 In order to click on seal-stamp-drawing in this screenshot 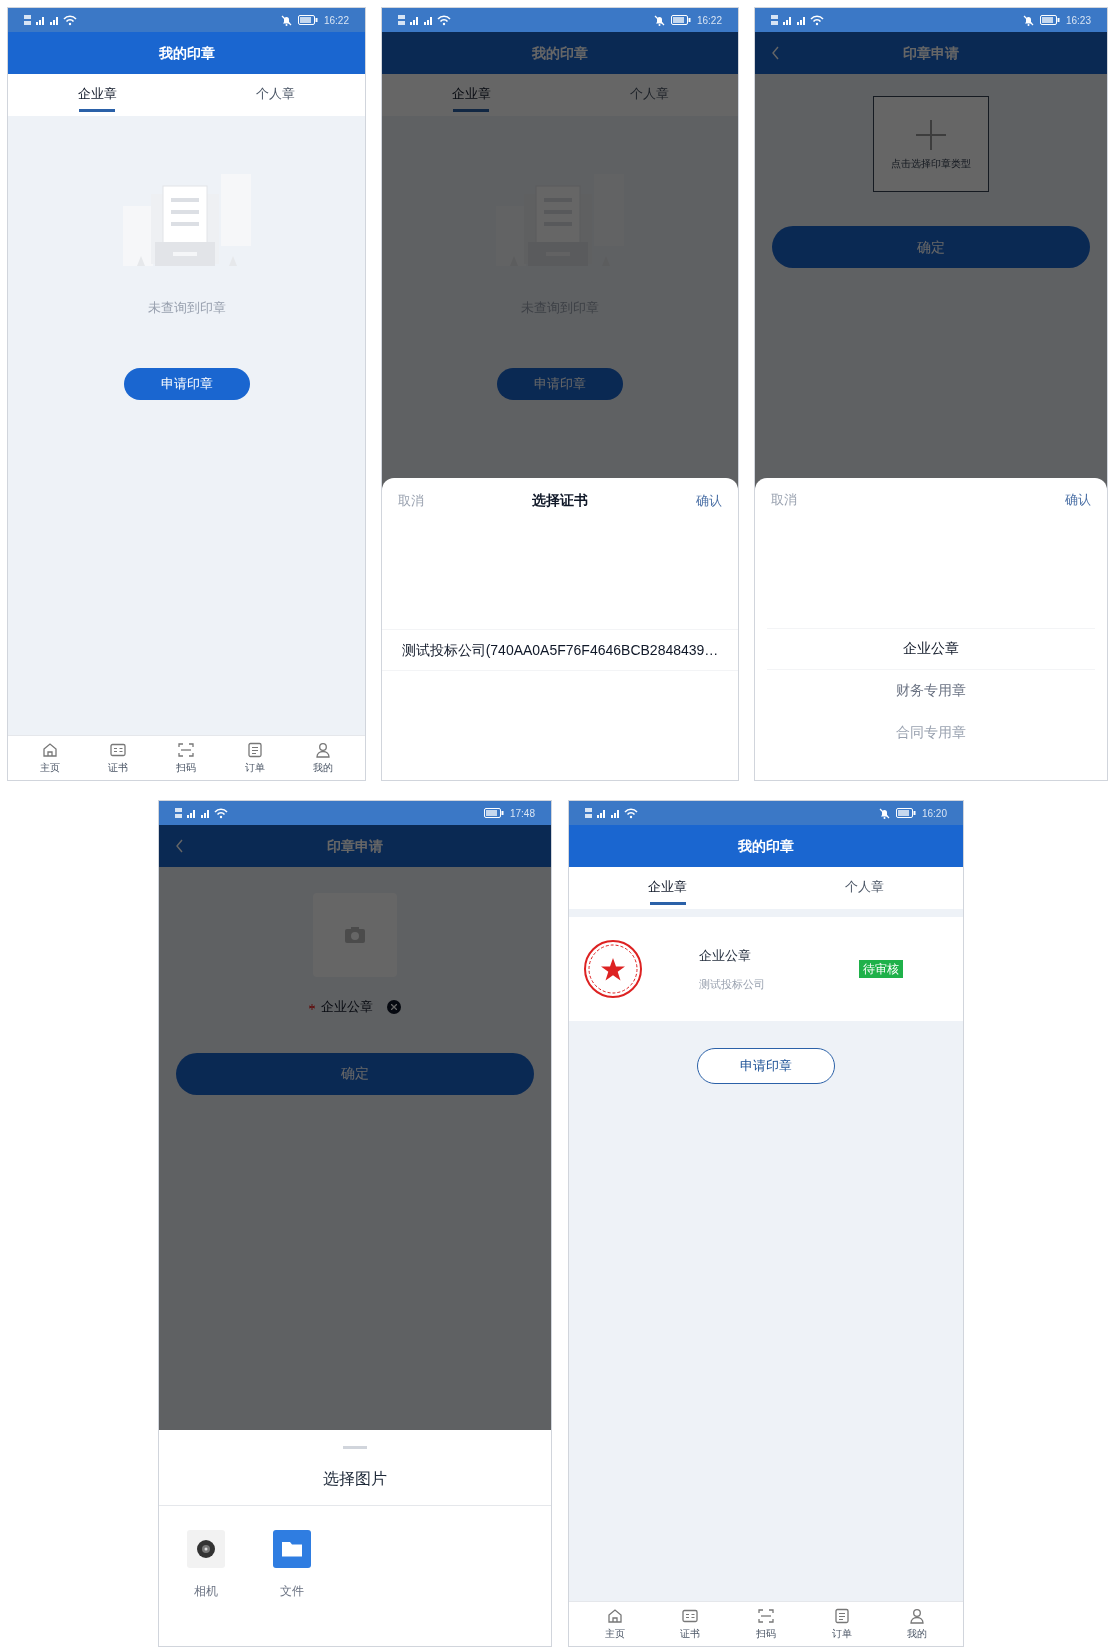, I will do `click(613, 969)`.